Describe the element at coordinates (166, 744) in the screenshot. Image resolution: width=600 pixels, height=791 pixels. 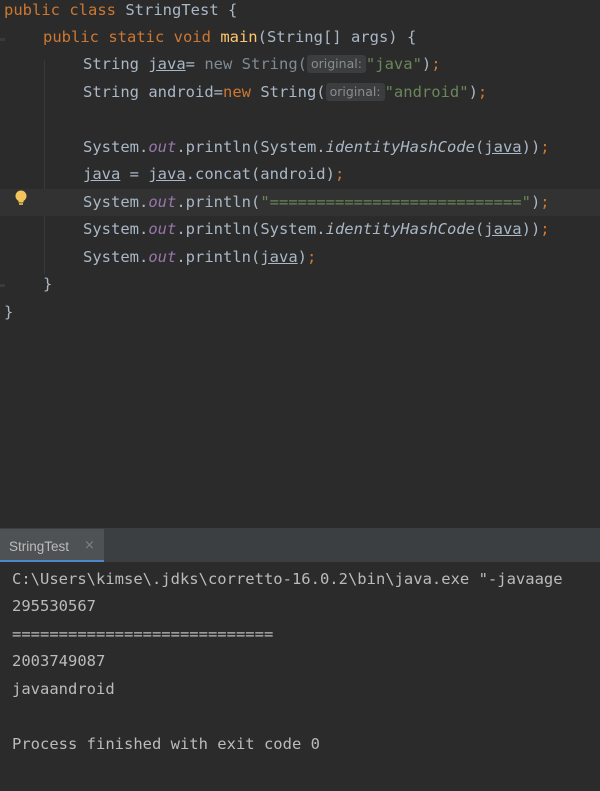
I see `console-line-exit-status: Process finished with exit code 0` at that location.